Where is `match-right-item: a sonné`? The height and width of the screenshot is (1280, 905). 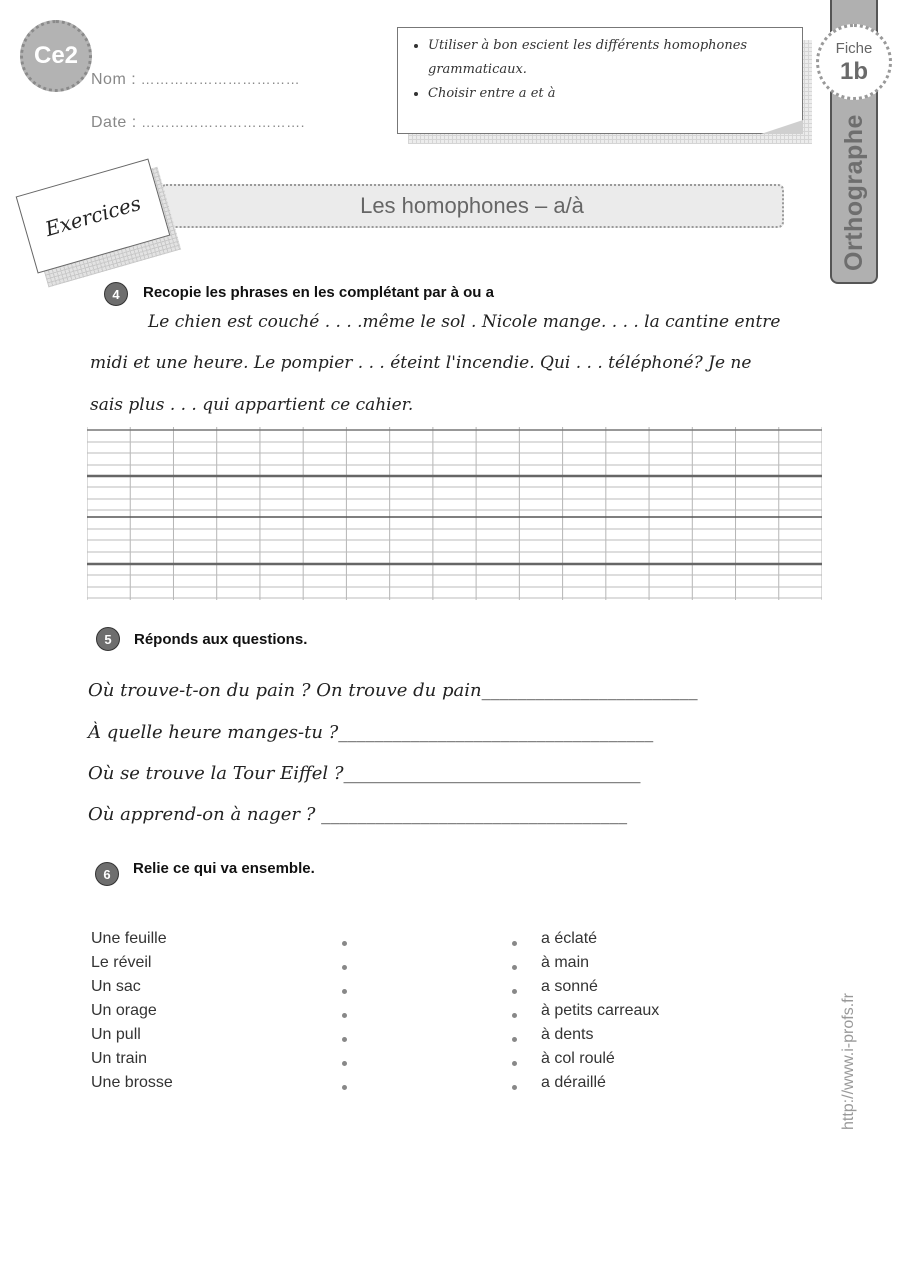
match-right-item: a sonné is located at coordinates (569, 986).